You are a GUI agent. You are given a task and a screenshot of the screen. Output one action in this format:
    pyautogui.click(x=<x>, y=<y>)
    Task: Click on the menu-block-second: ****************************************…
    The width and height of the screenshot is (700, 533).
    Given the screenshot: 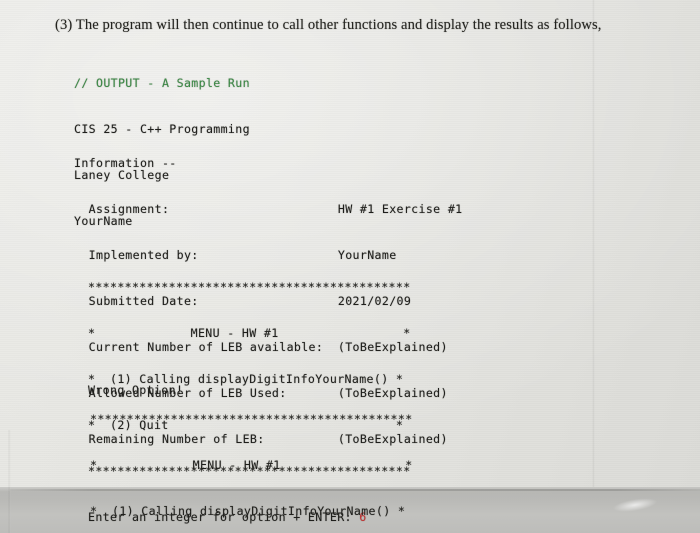 What is the action you would take?
    pyautogui.click(x=251, y=457)
    